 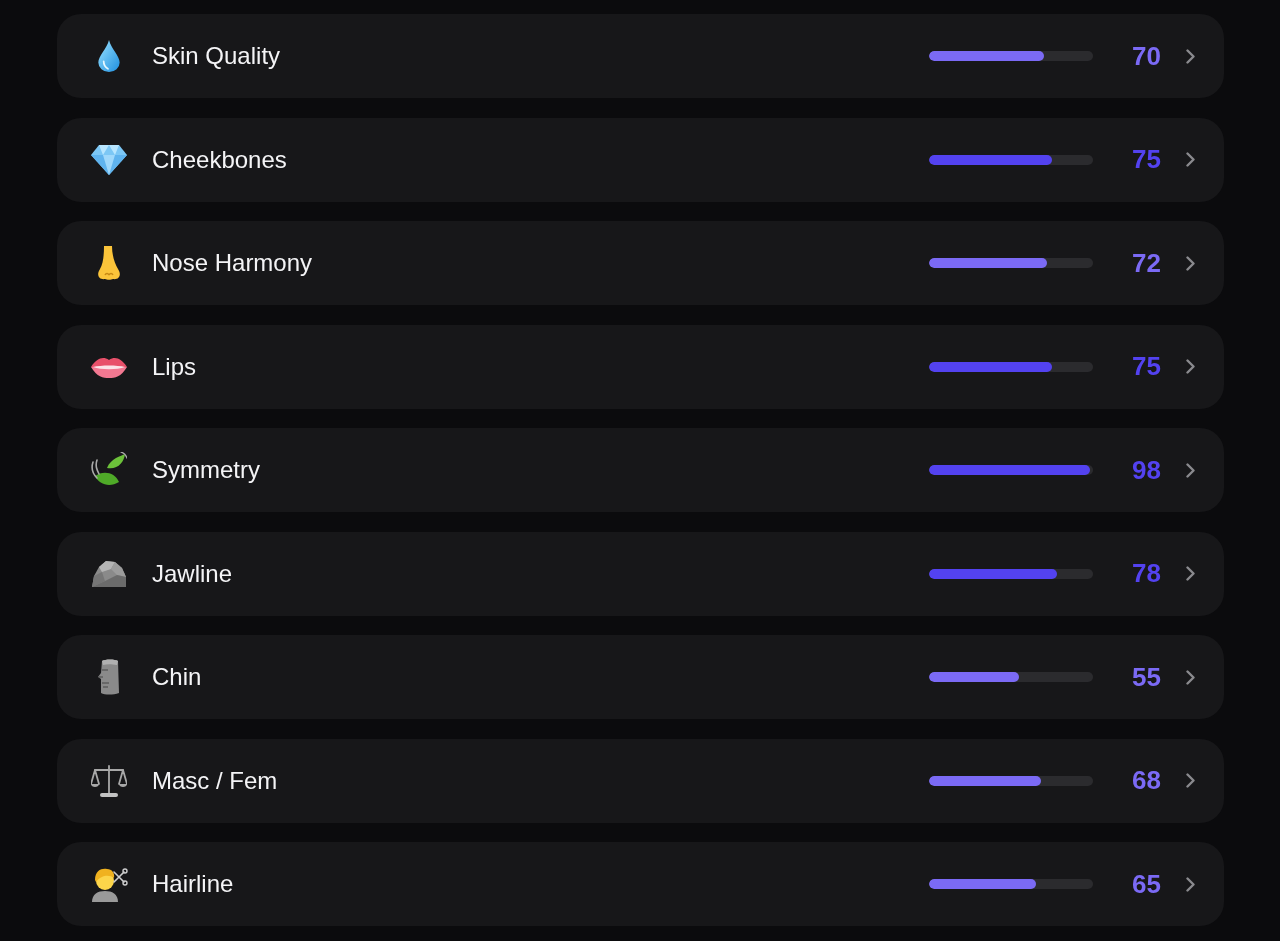 I want to click on category-label: Jawline, so click(x=192, y=573).